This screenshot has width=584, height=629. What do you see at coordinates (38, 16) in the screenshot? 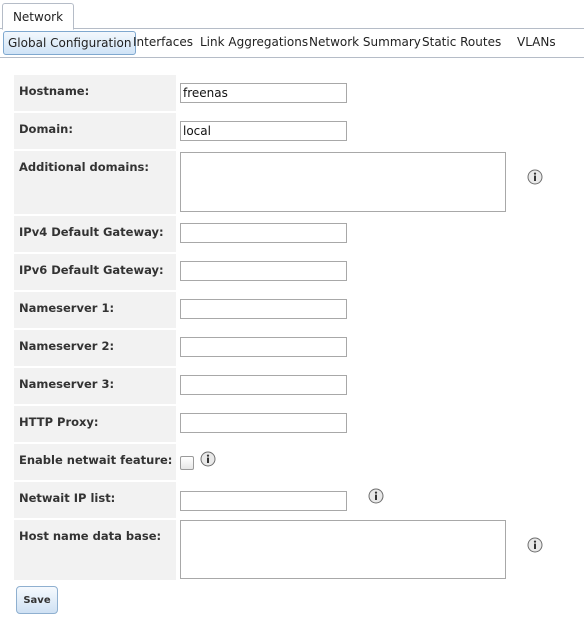
I see `tab-network: Network` at bounding box center [38, 16].